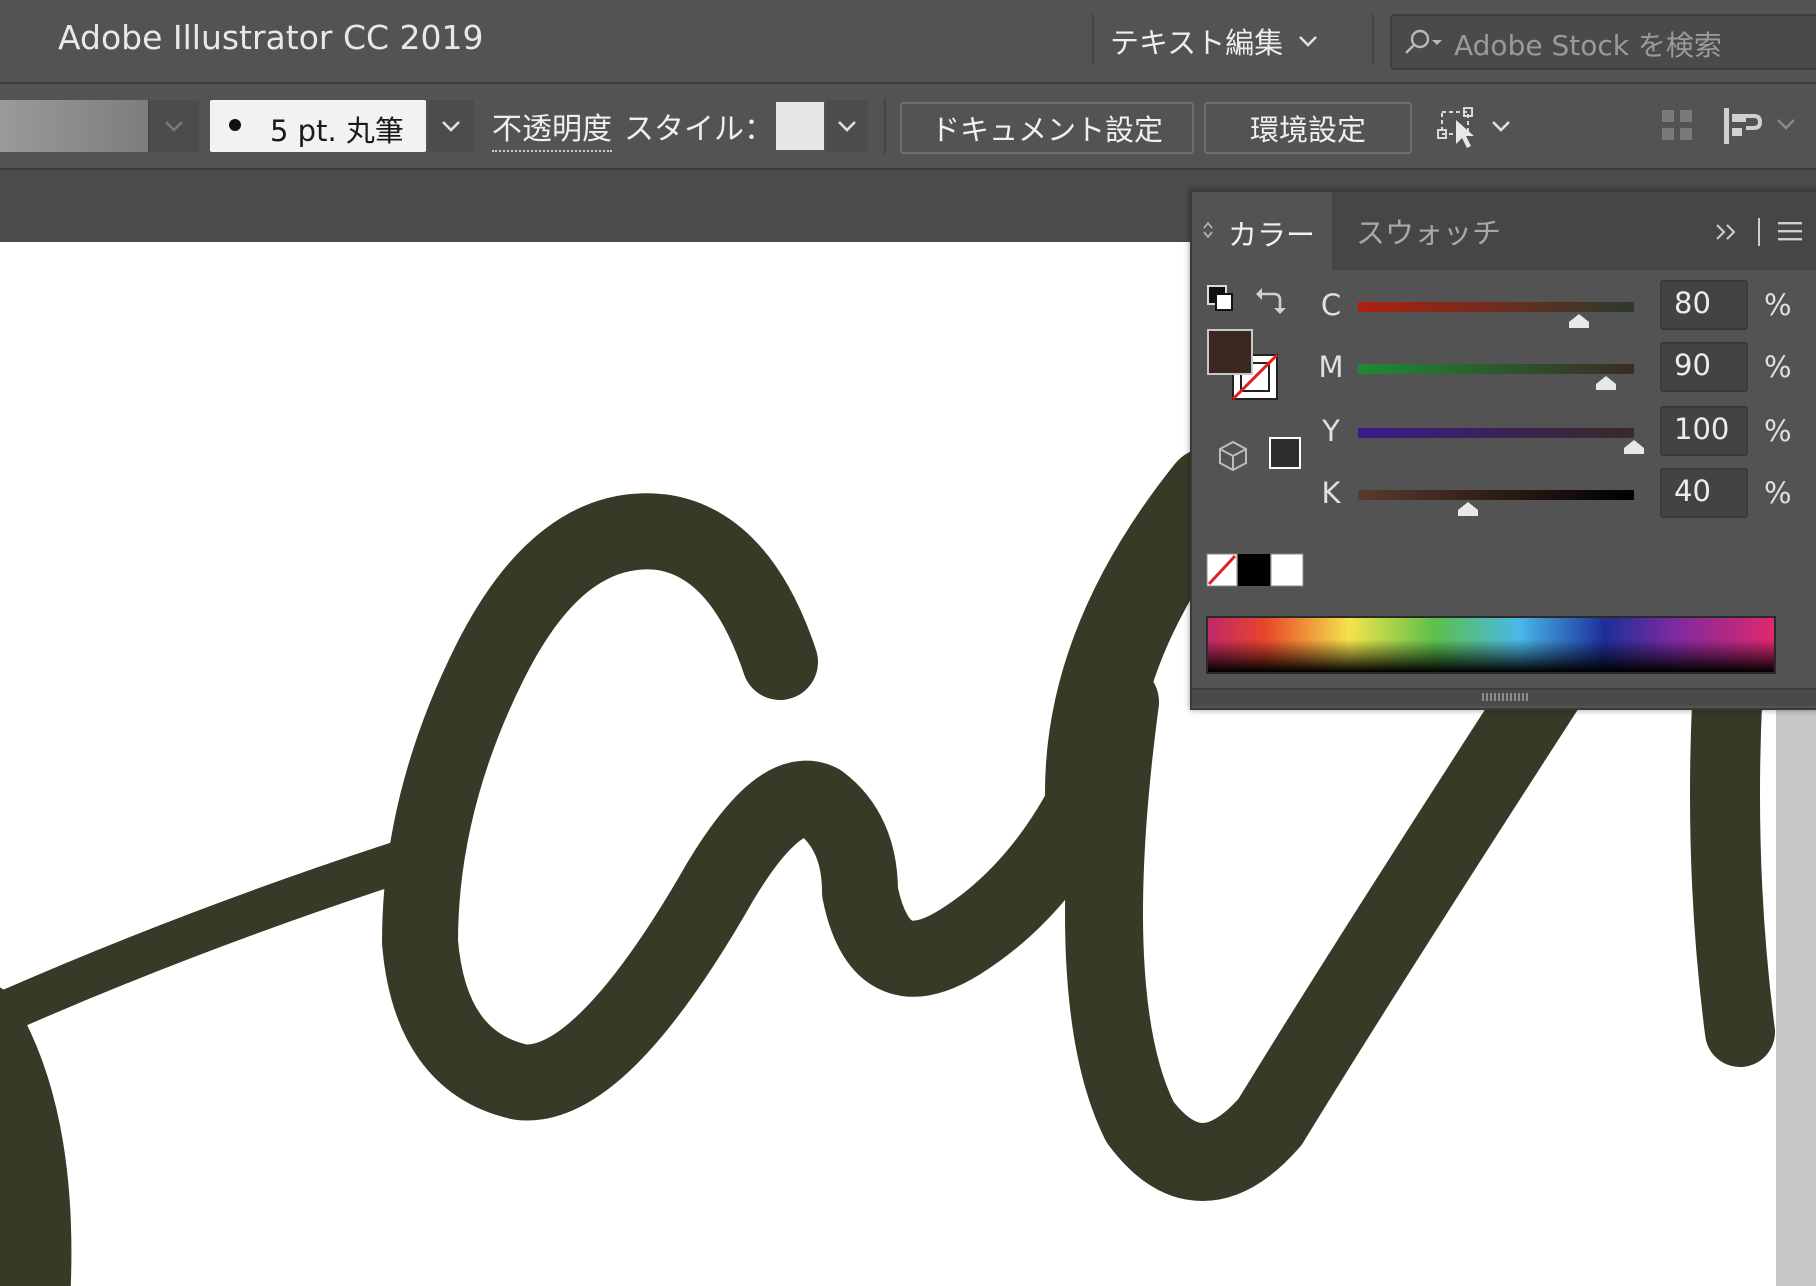  Describe the element at coordinates (552, 128) in the screenshot. I see `opacity-link: 不透明度` at that location.